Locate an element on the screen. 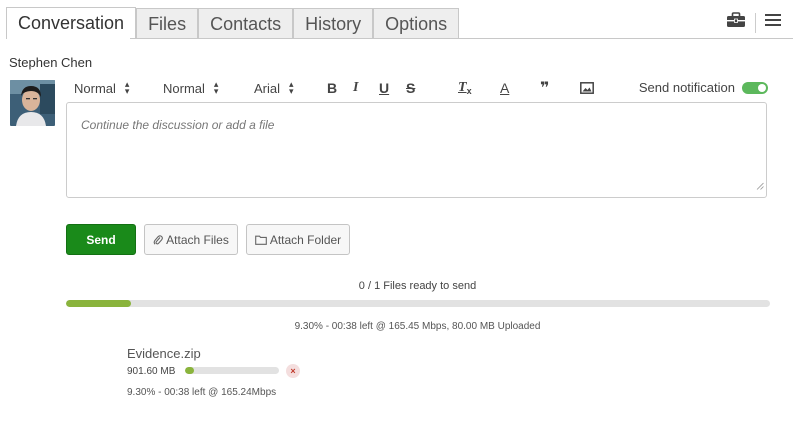  send-button-label: Send is located at coordinates (101, 239).